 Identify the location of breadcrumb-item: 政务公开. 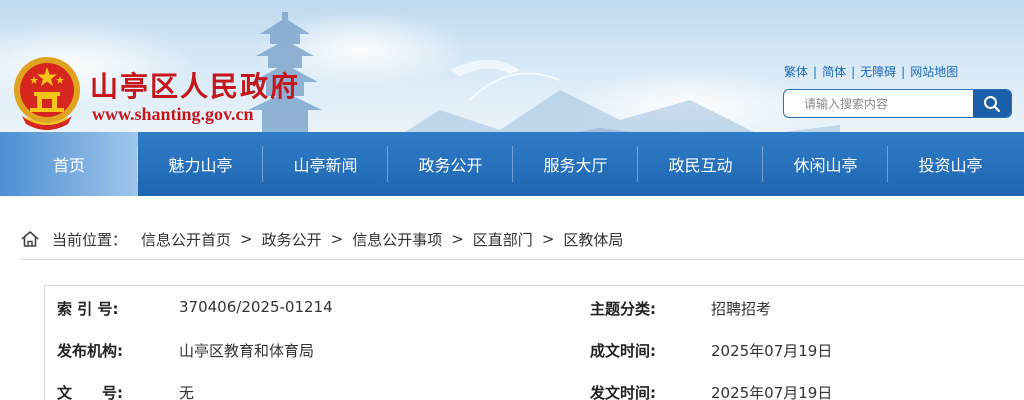
(292, 239).